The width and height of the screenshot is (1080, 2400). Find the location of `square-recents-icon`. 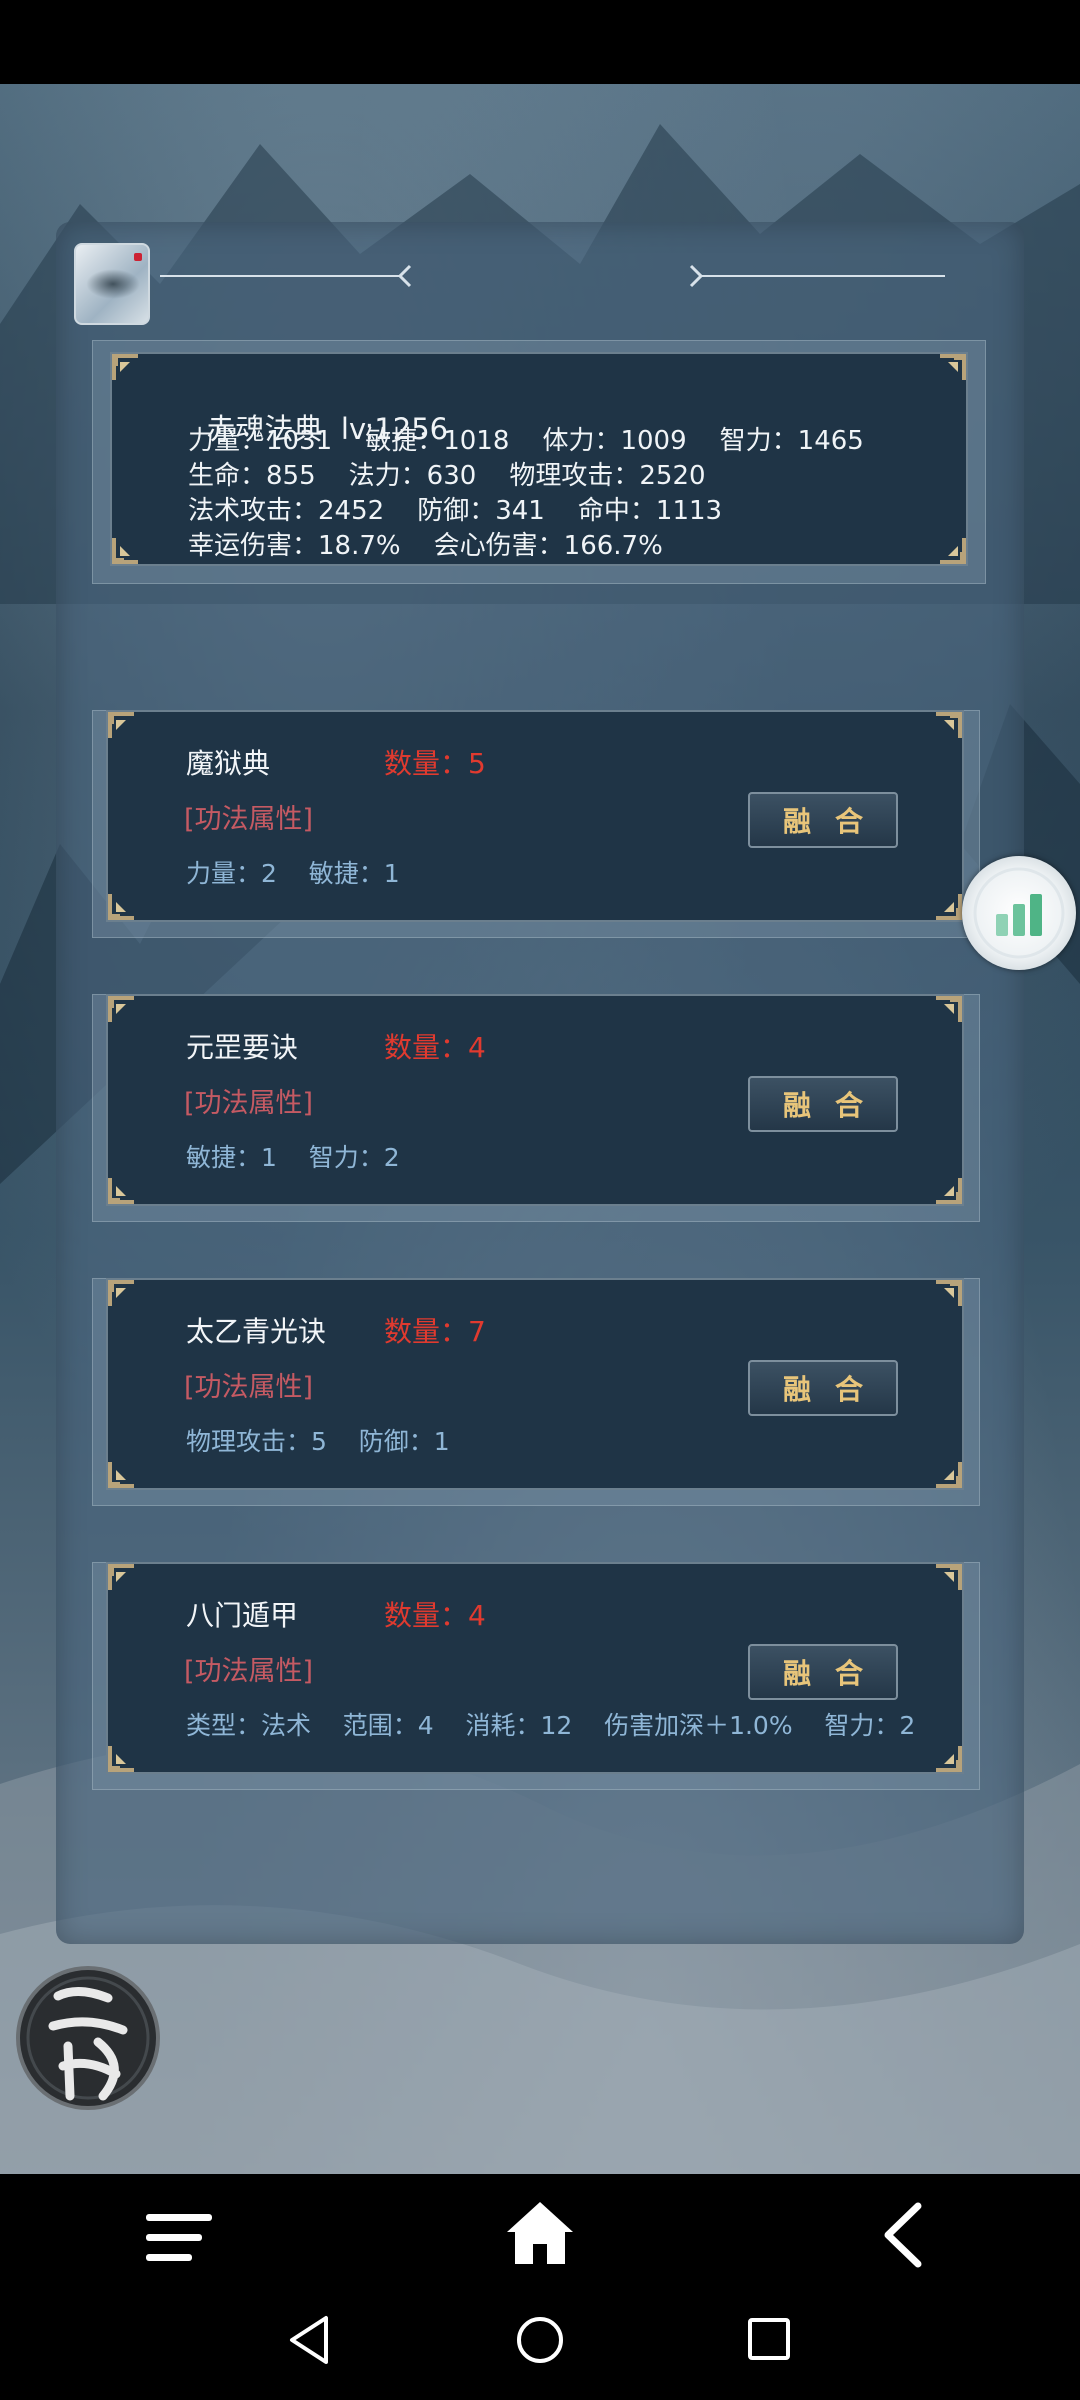

square-recents-icon is located at coordinates (769, 2339).